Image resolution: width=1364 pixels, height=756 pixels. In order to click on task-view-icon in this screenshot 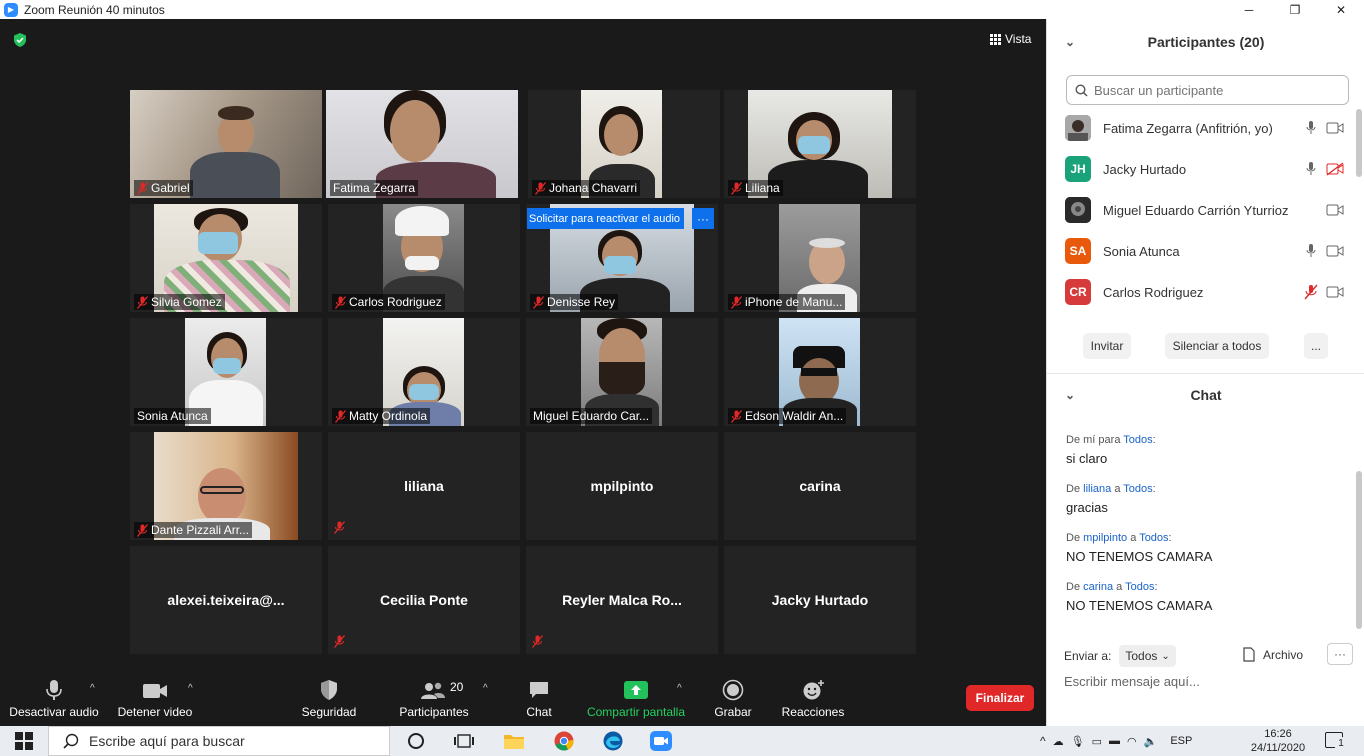, I will do `click(464, 741)`.